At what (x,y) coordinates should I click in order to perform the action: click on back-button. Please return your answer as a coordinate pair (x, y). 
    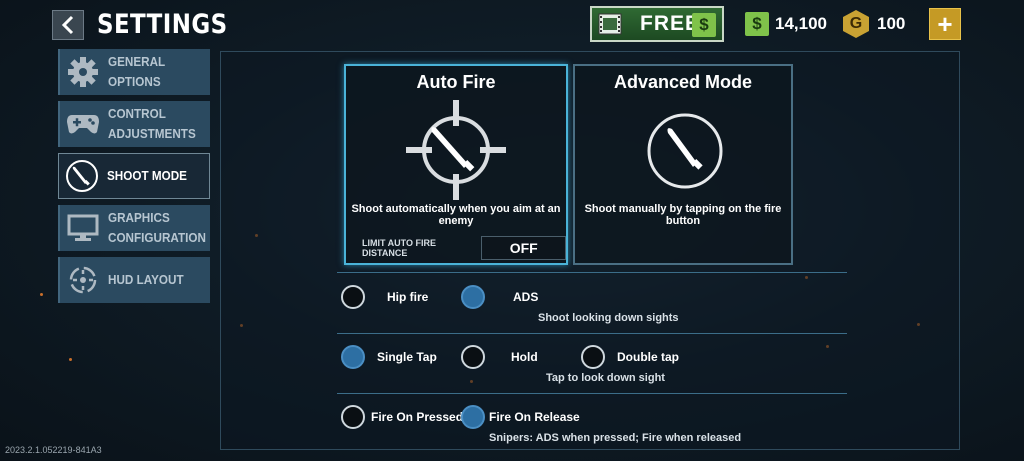
    Looking at the image, I should click on (68, 25).